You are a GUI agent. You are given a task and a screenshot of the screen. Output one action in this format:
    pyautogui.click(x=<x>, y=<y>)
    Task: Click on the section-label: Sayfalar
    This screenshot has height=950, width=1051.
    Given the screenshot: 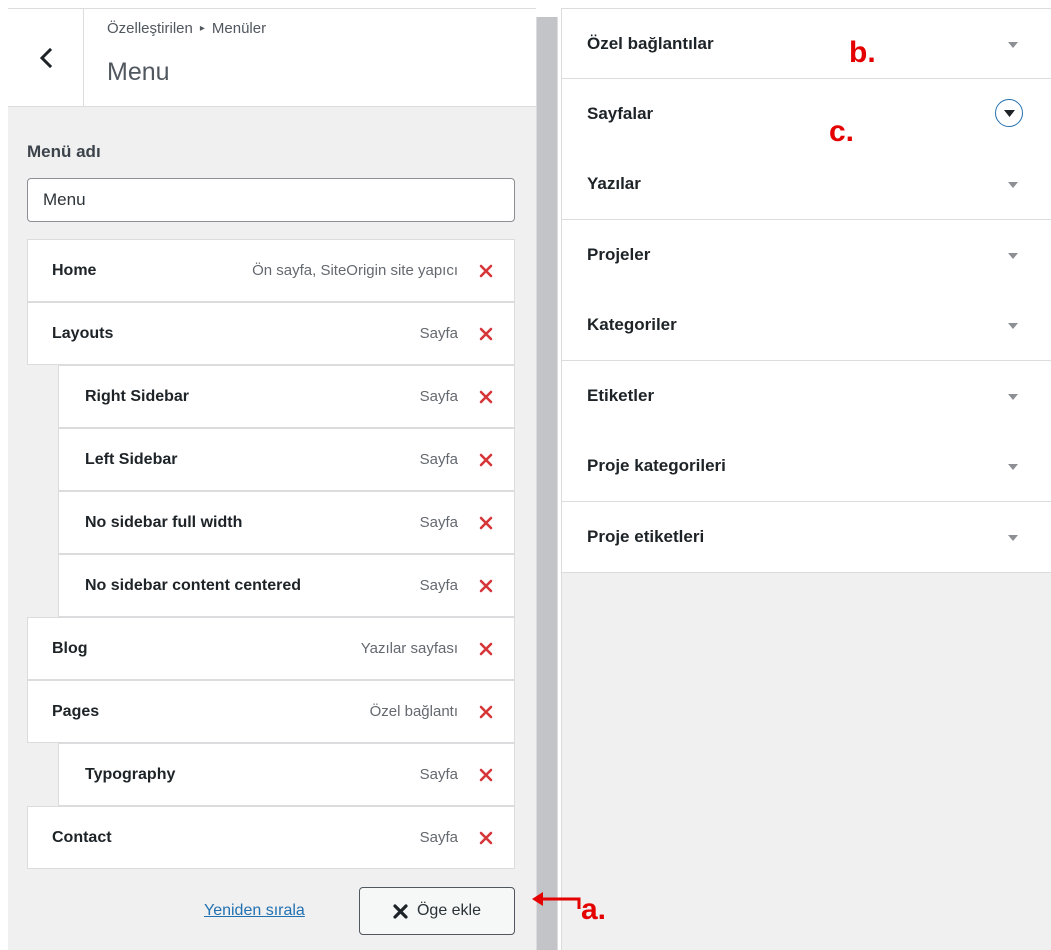 What is the action you would take?
    pyautogui.click(x=620, y=113)
    